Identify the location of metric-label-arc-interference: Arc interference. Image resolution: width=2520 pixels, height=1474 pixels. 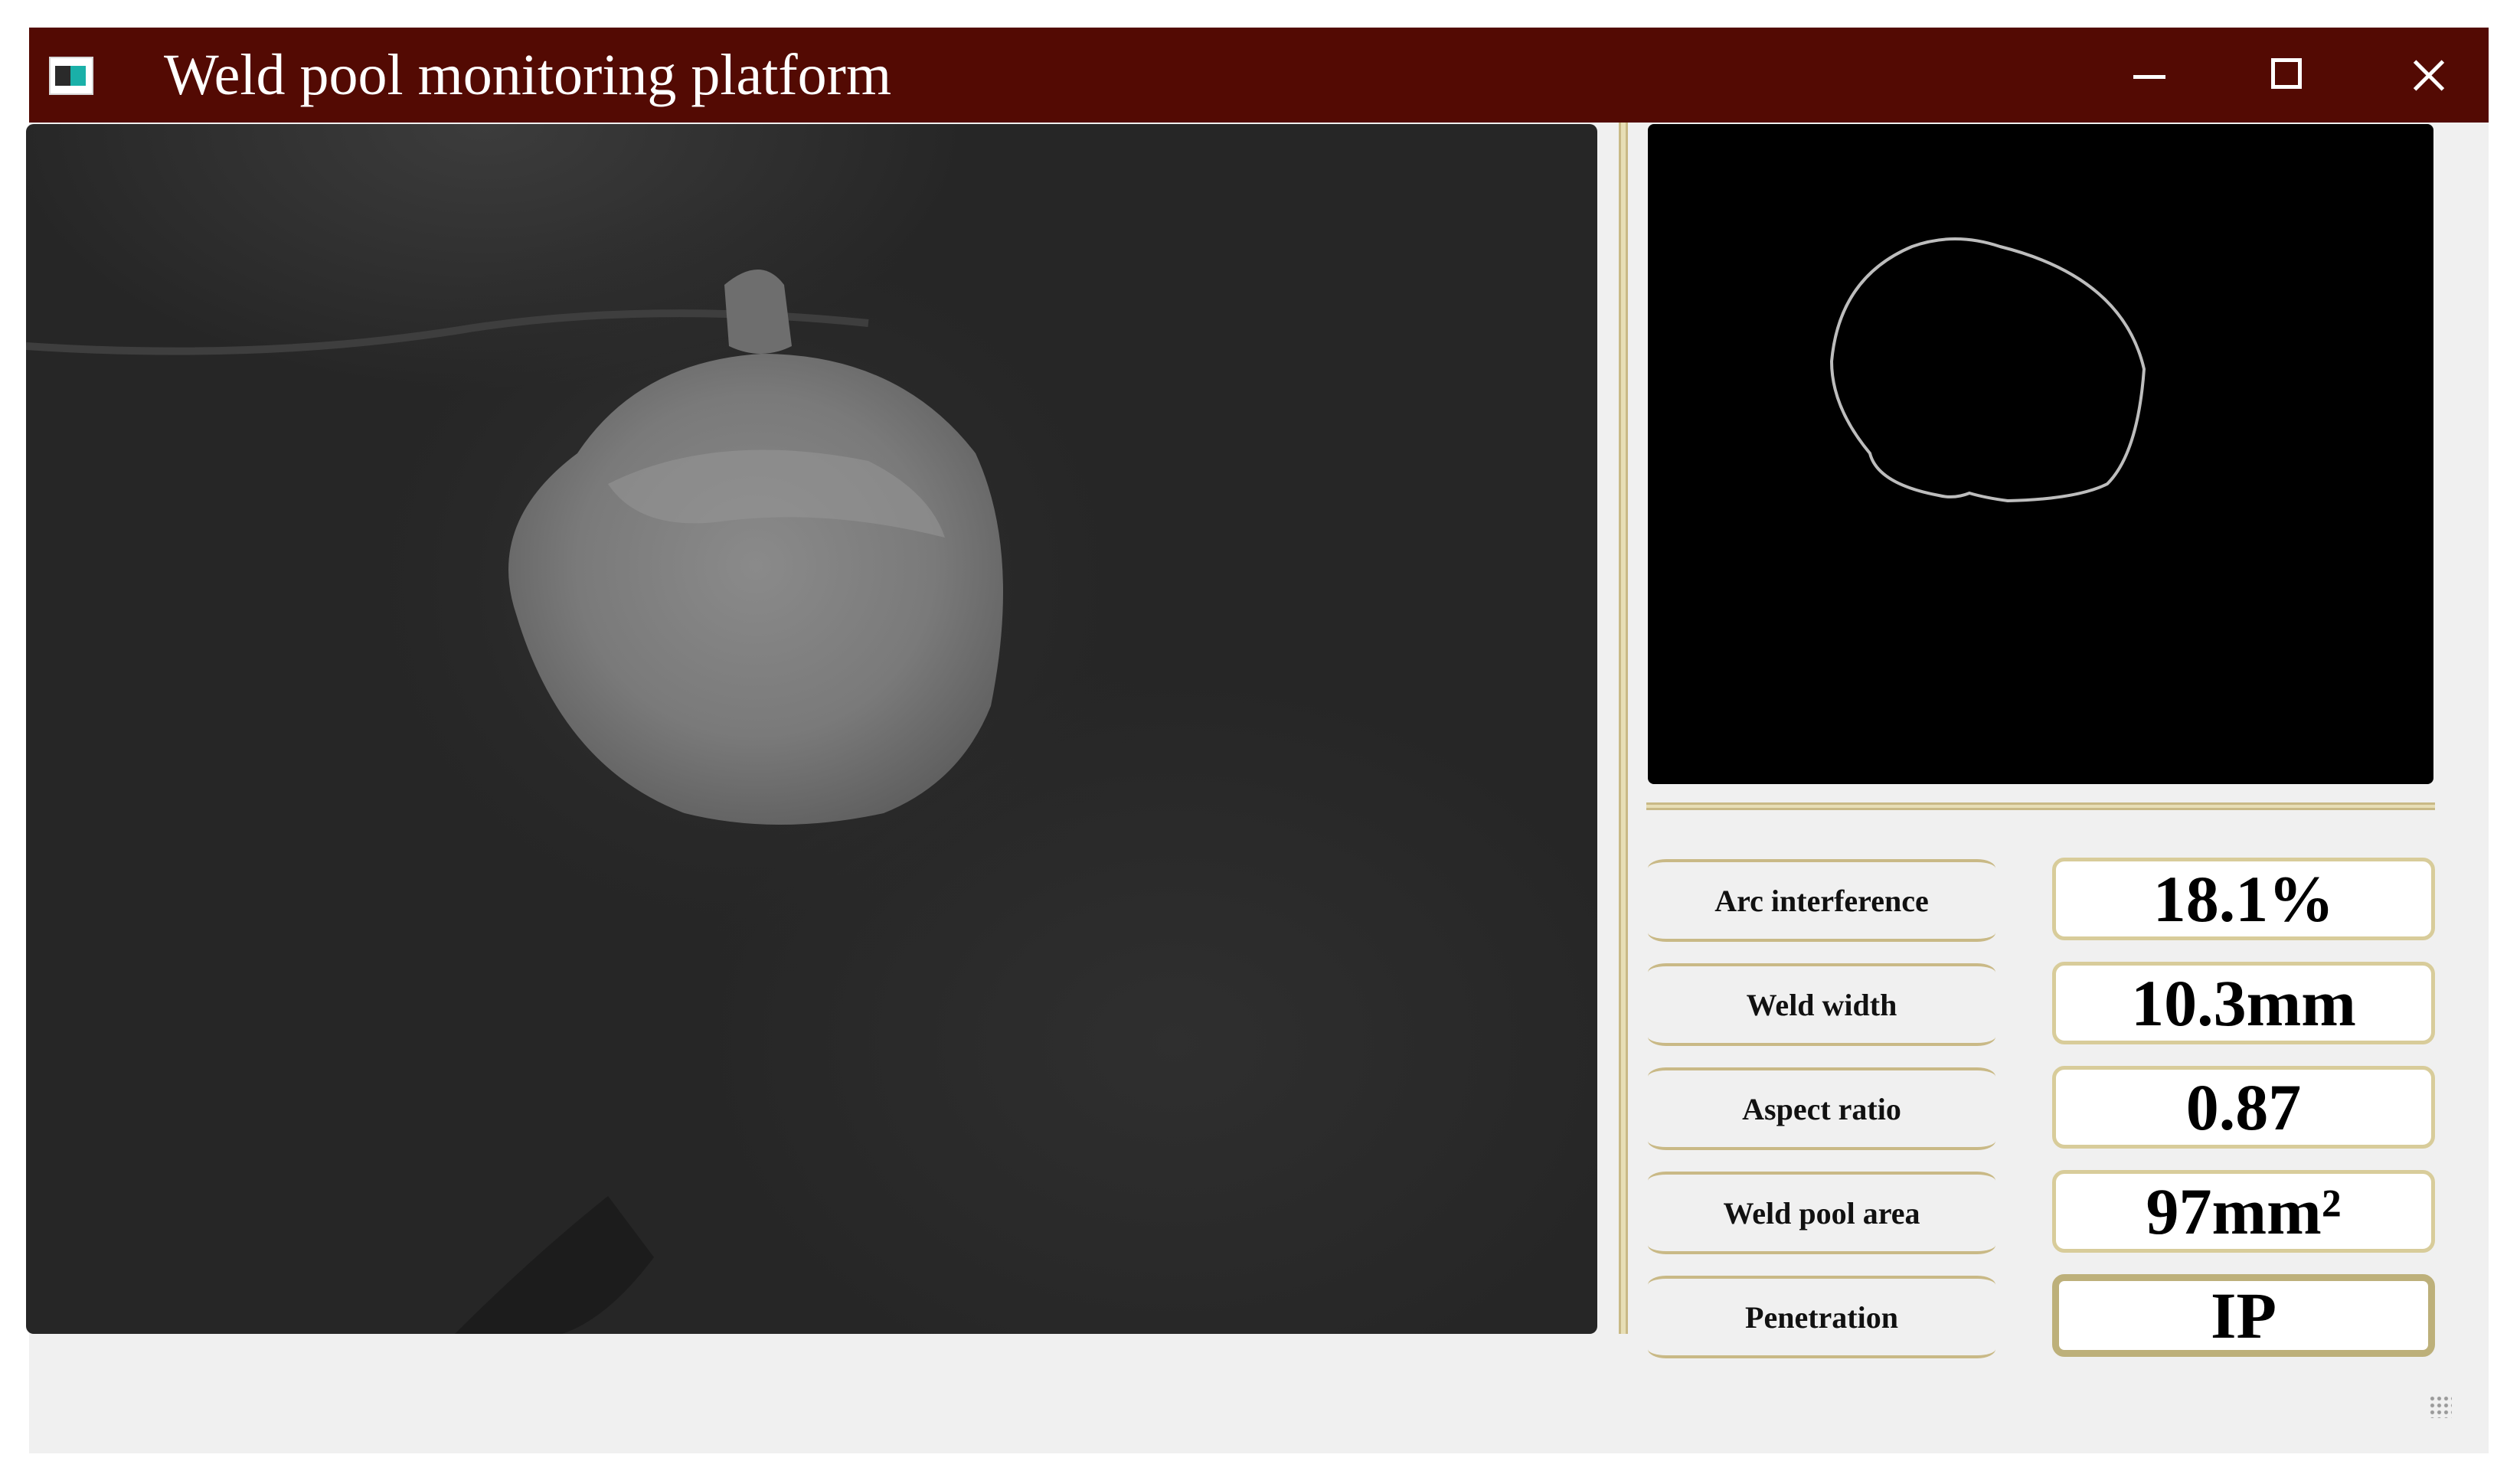
(1821, 900).